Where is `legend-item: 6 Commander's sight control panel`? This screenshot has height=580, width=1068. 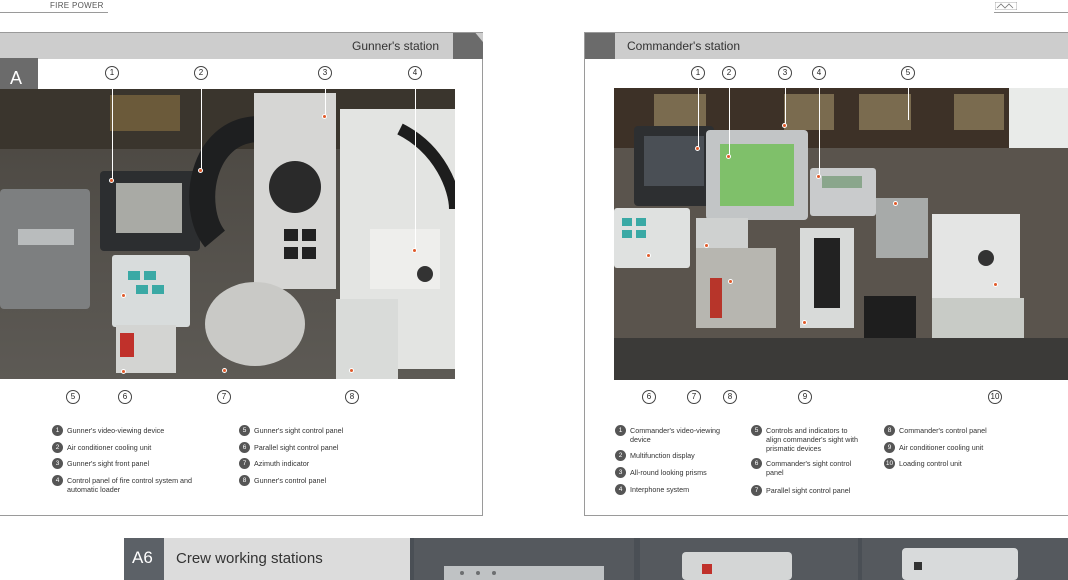
legend-item: 6 Commander's sight control panel is located at coordinates (806, 467).